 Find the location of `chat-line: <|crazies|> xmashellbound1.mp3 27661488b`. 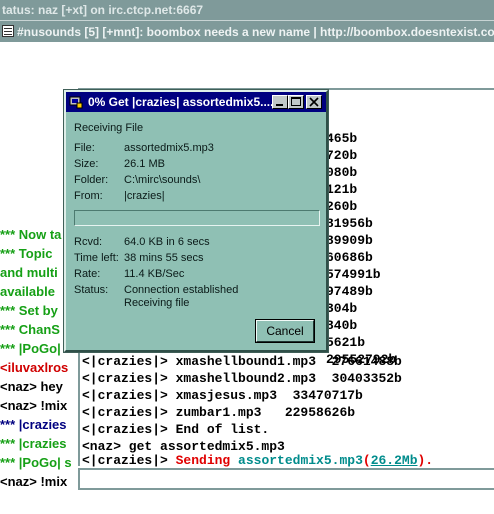

chat-line: <|crazies|> xmashellbound1.mp3 27661488b is located at coordinates (242, 361).